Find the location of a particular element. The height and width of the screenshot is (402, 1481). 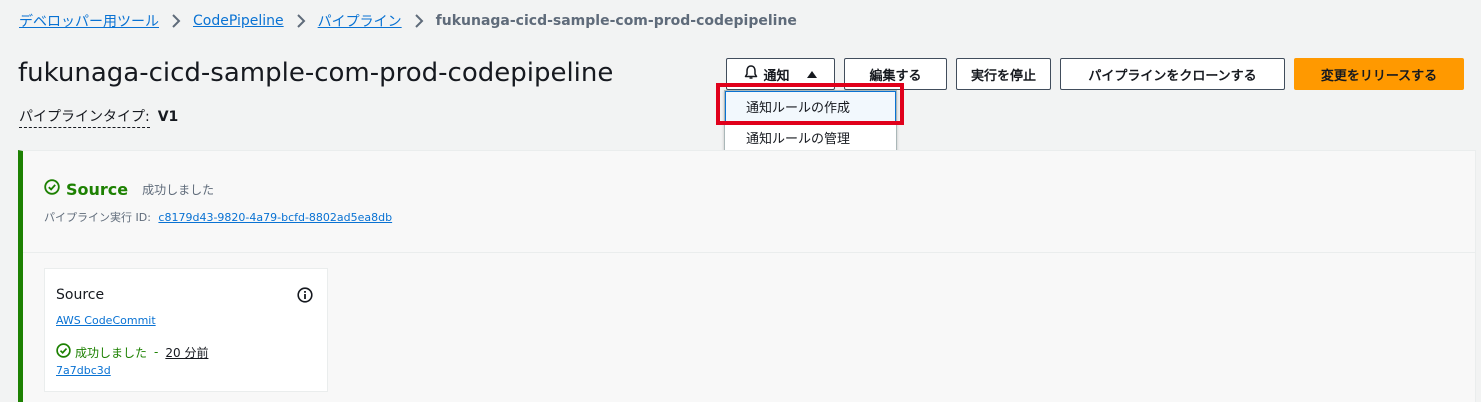

notify-dropdown-menu: 通知ルールの作成 通知ルールの管理 is located at coordinates (810, 122).